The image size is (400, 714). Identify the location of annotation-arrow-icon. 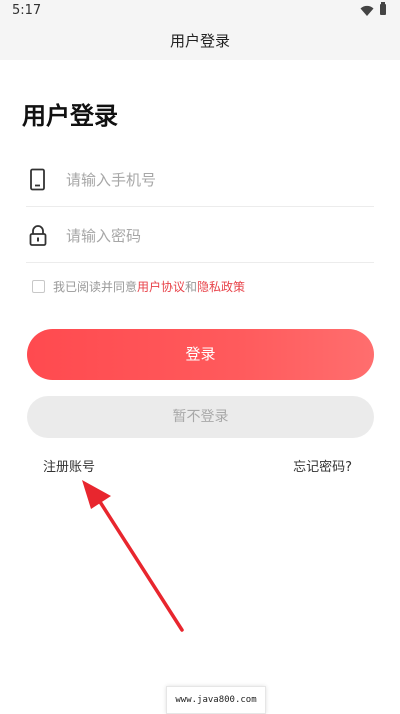
(133, 556).